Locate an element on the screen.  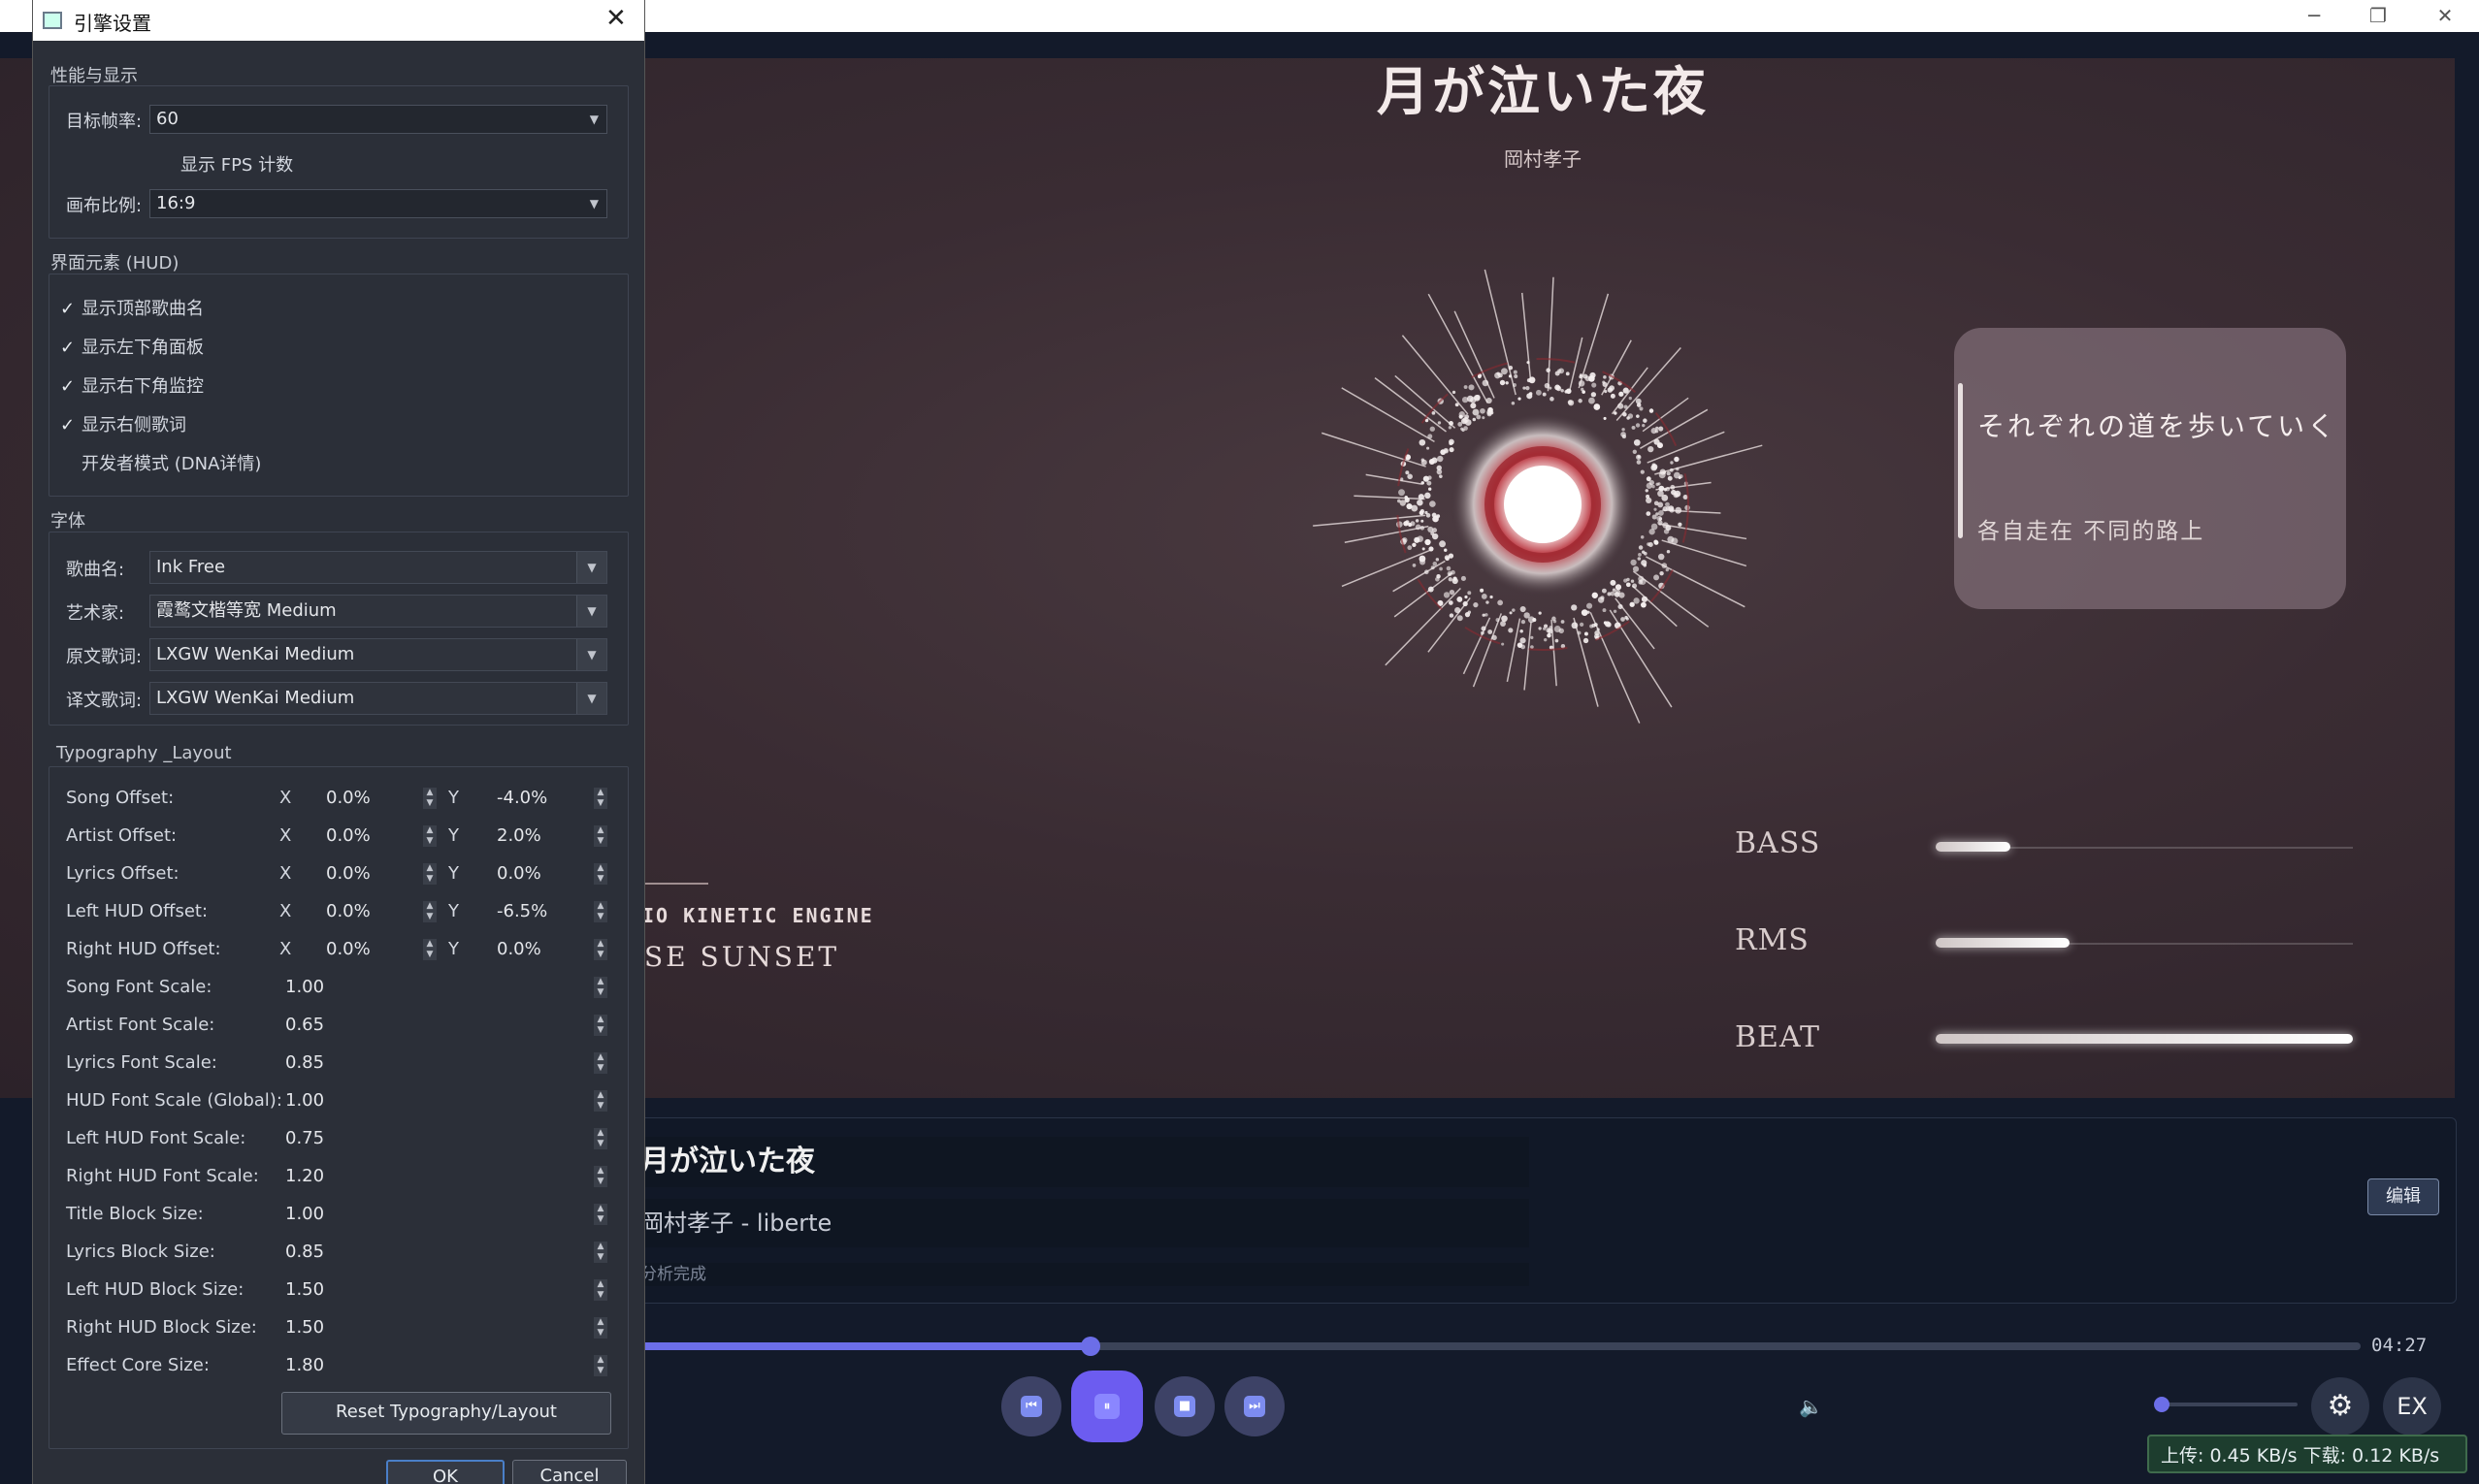
cancel-button: Cancel is located at coordinates (569, 1472).